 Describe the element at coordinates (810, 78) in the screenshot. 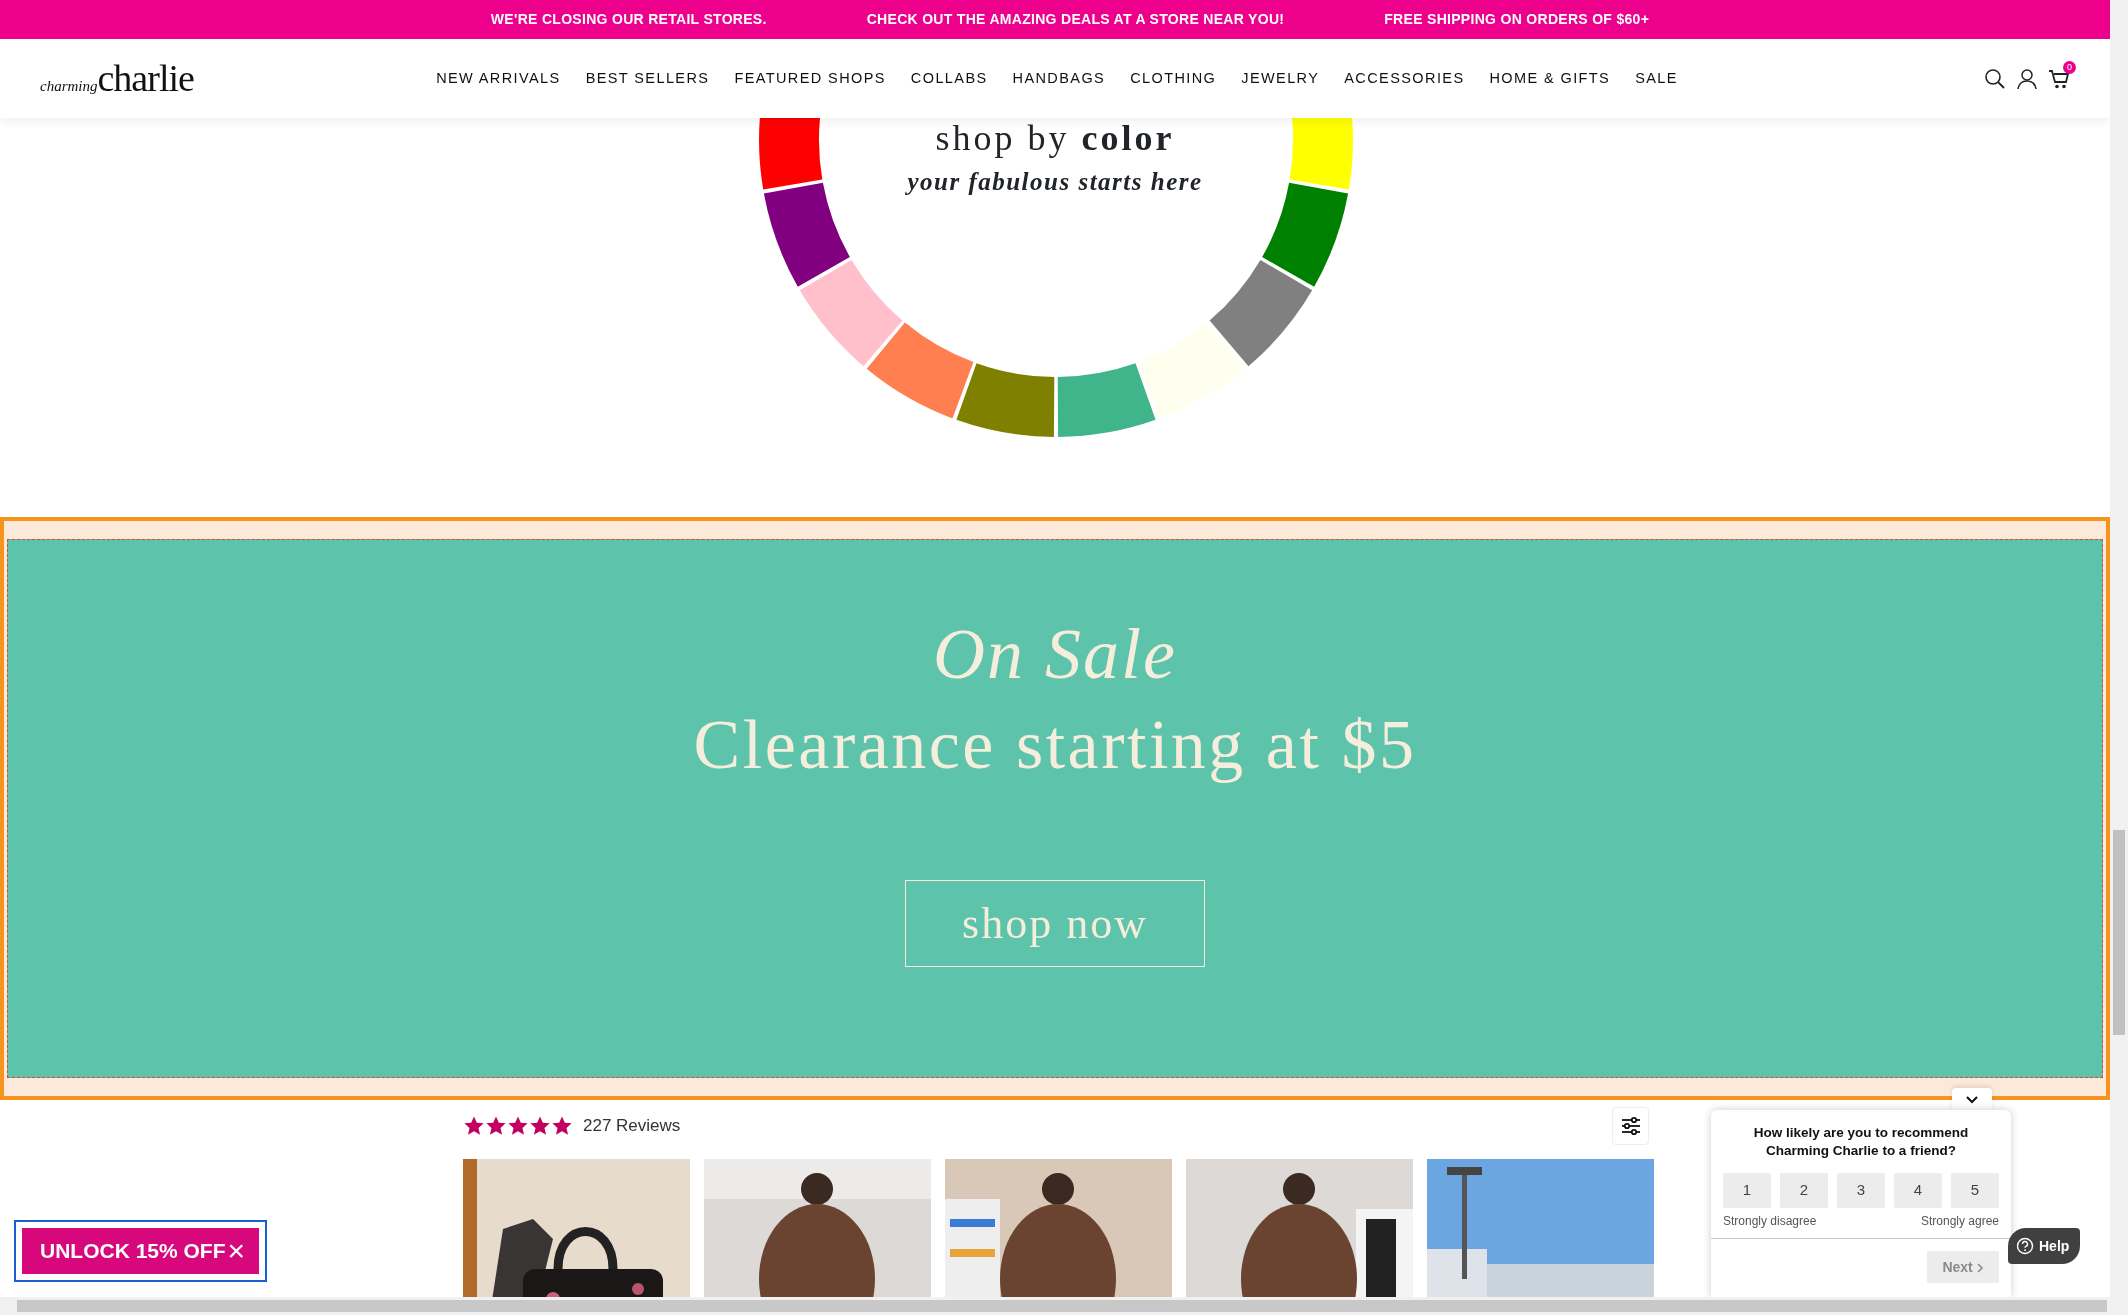

I see `nav-link: FEATURED SHOPS` at that location.